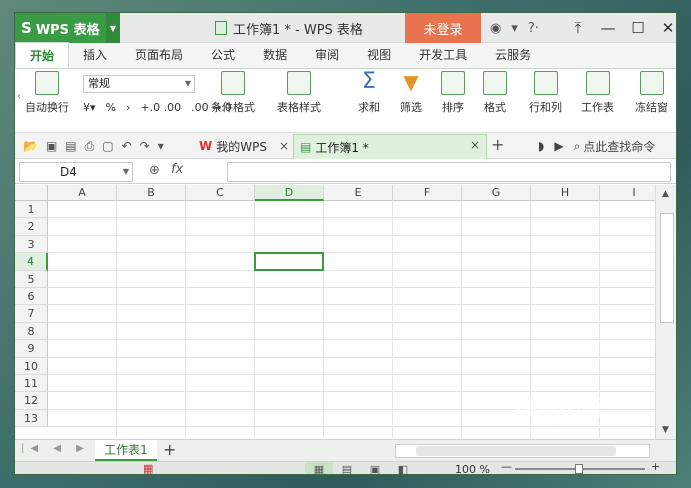  Describe the element at coordinates (42, 55) in the screenshot. I see `tab-home: 开始` at that location.